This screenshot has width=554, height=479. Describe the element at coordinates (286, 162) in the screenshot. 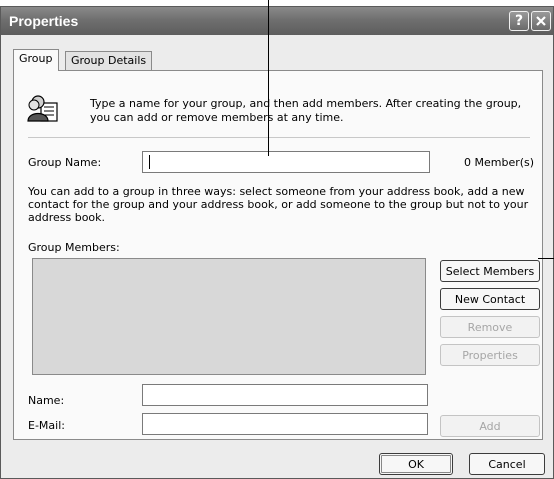

I see `group-name-input` at that location.